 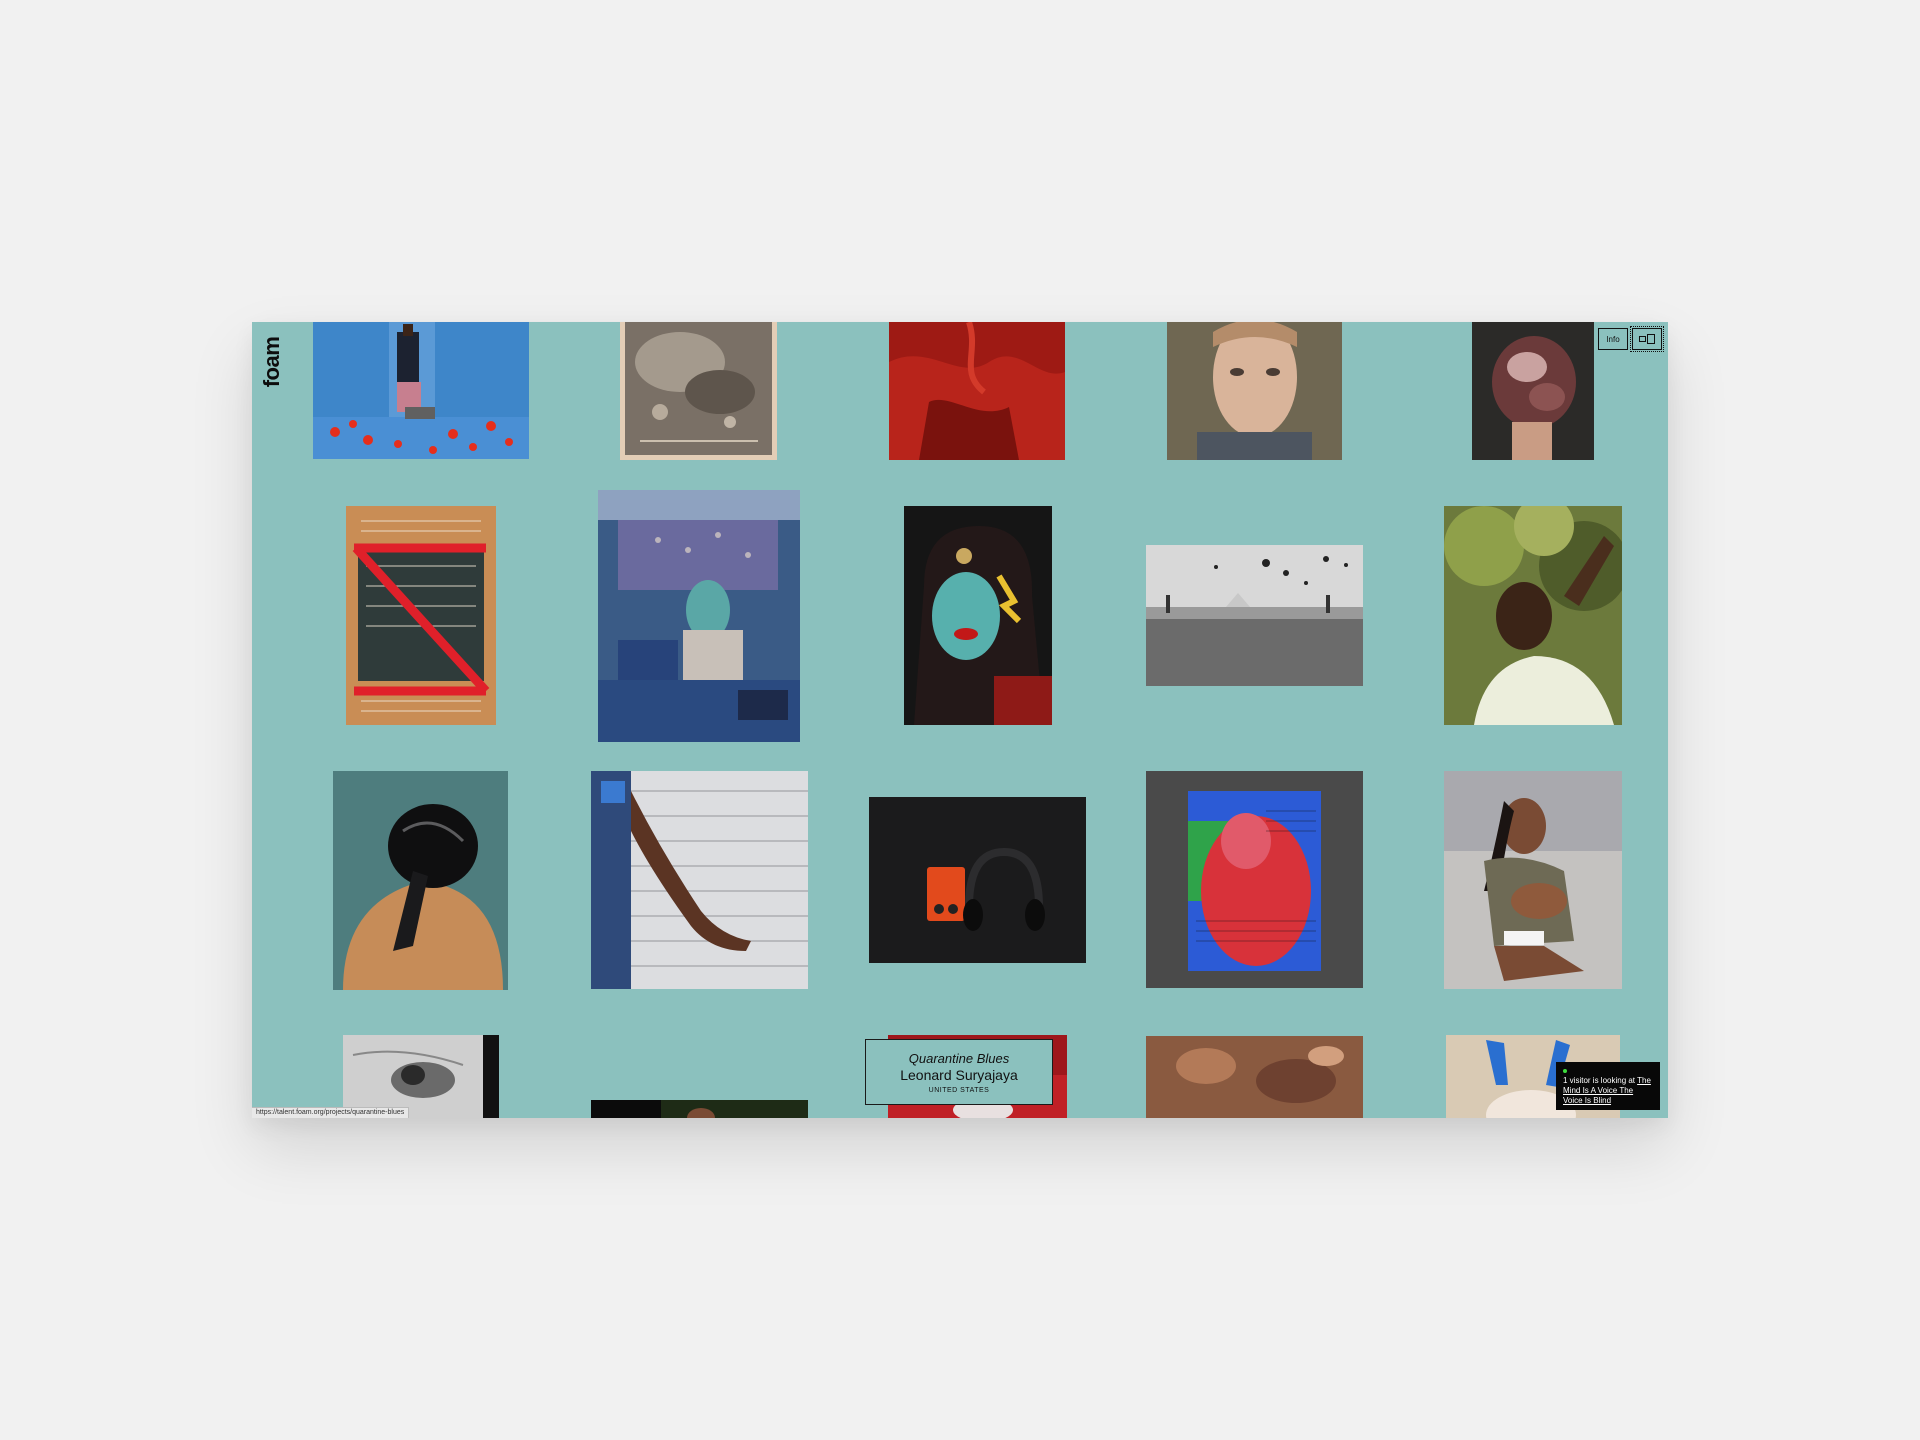 What do you see at coordinates (1565, 1071) in the screenshot?
I see `live-dot-icon` at bounding box center [1565, 1071].